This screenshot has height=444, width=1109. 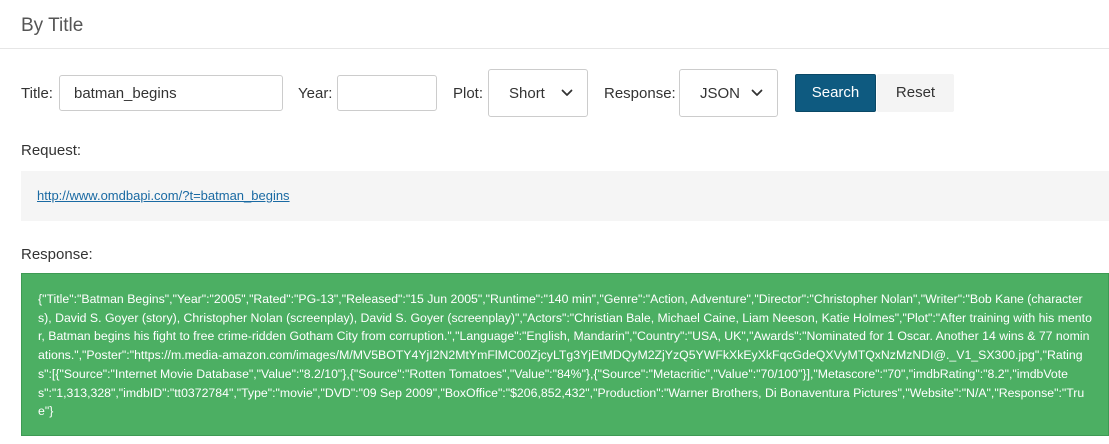 What do you see at coordinates (37, 93) in the screenshot?
I see `title-label: Title:` at bounding box center [37, 93].